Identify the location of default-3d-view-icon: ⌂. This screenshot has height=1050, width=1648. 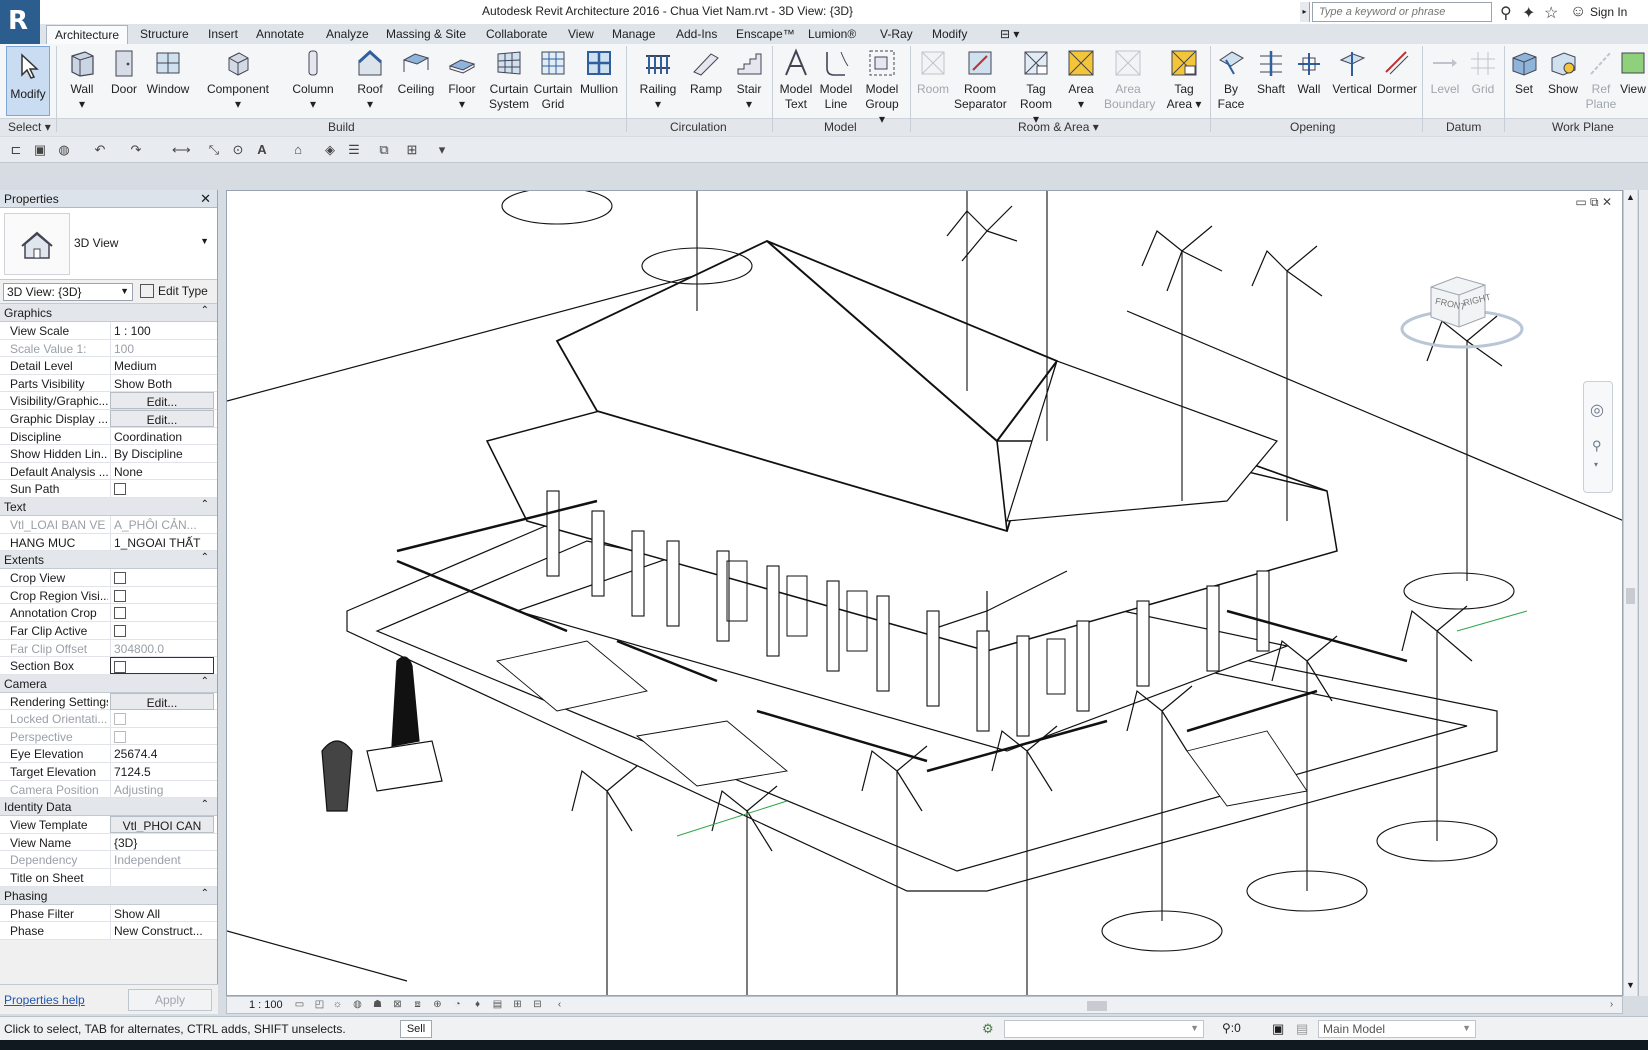
(298, 150).